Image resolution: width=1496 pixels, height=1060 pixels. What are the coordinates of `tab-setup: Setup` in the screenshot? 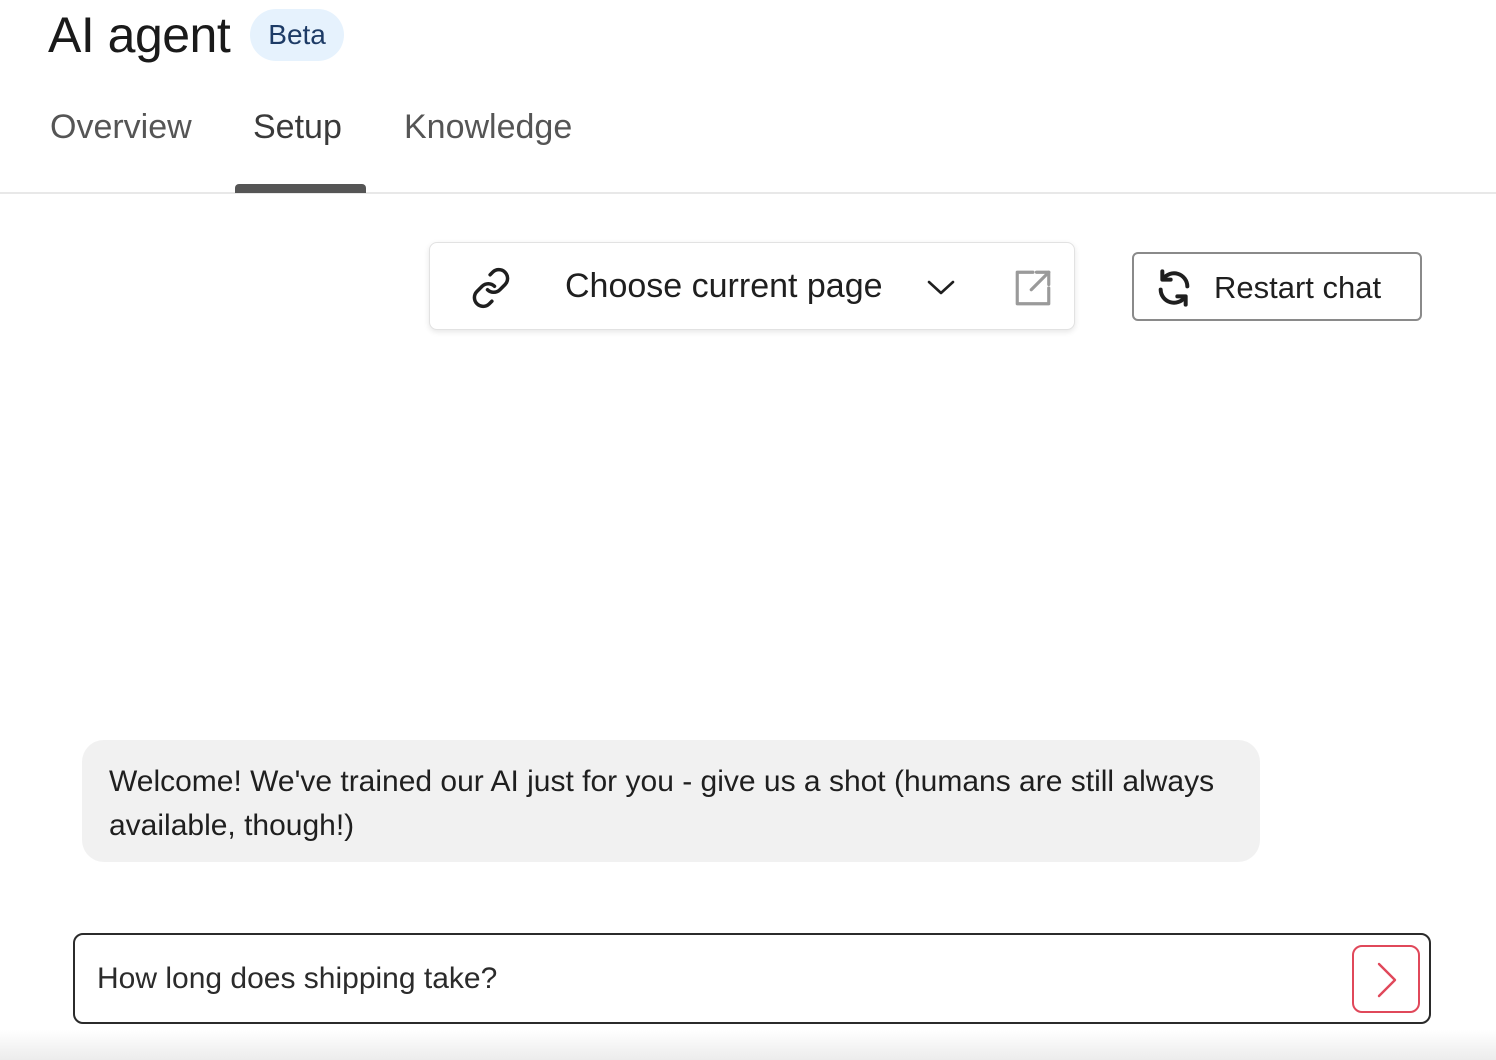 It's located at (297, 127).